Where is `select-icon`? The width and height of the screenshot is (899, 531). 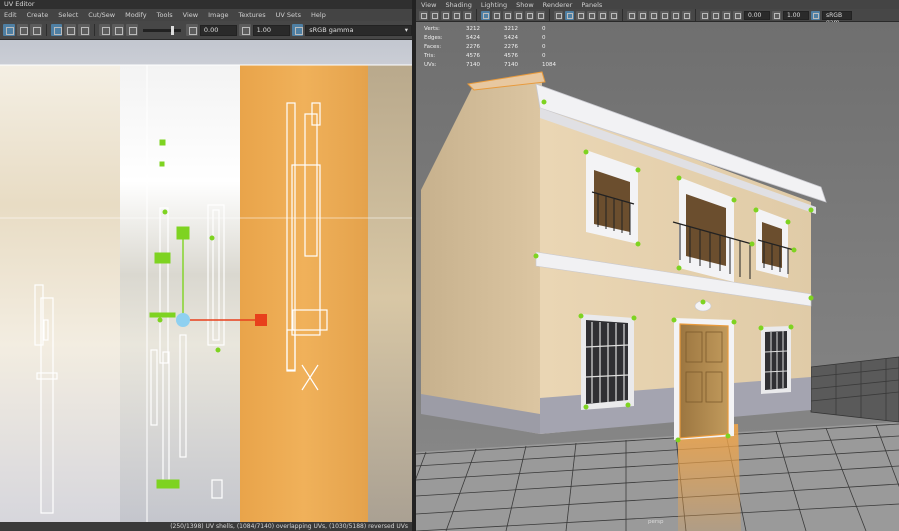 select-icon is located at coordinates (9, 30).